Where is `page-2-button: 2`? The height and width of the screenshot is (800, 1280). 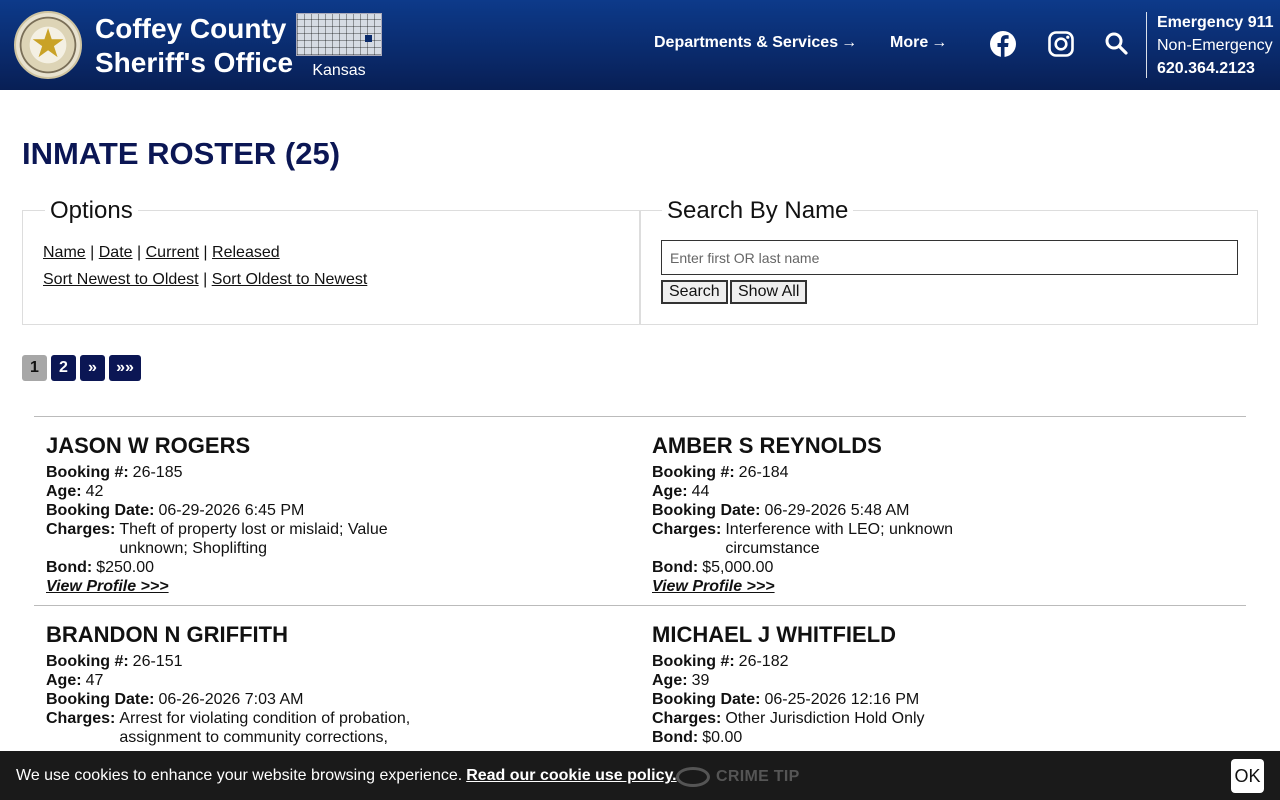
page-2-button: 2 is located at coordinates (63, 368).